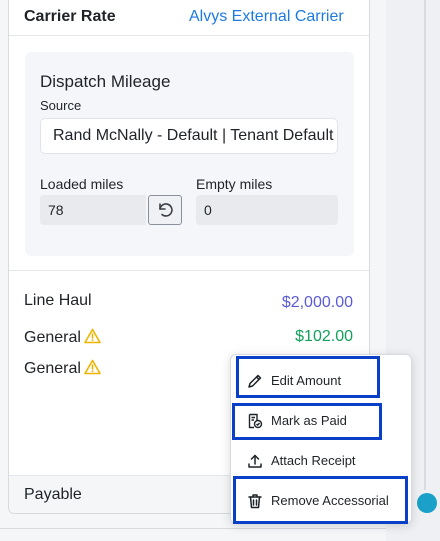 The width and height of the screenshot is (440, 541). What do you see at coordinates (255, 461) in the screenshot?
I see `upload-icon` at bounding box center [255, 461].